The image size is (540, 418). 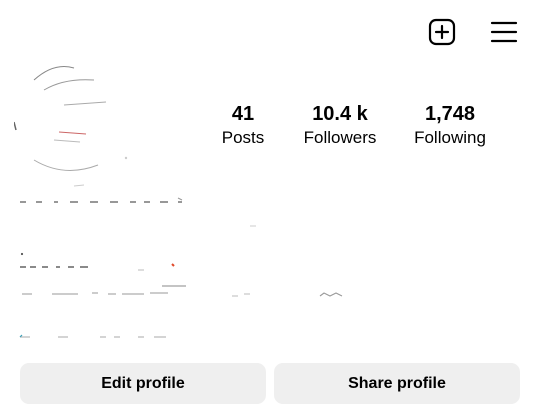 I want to click on posts-label: Posts, so click(x=243, y=137).